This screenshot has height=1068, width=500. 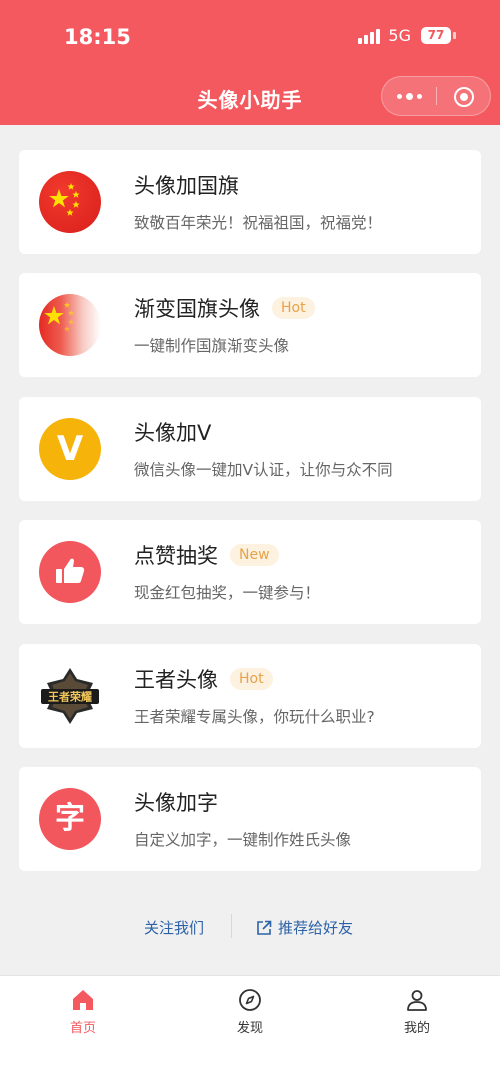 What do you see at coordinates (206, 555) in the screenshot?
I see `card-title: 点赞抽奖 New` at bounding box center [206, 555].